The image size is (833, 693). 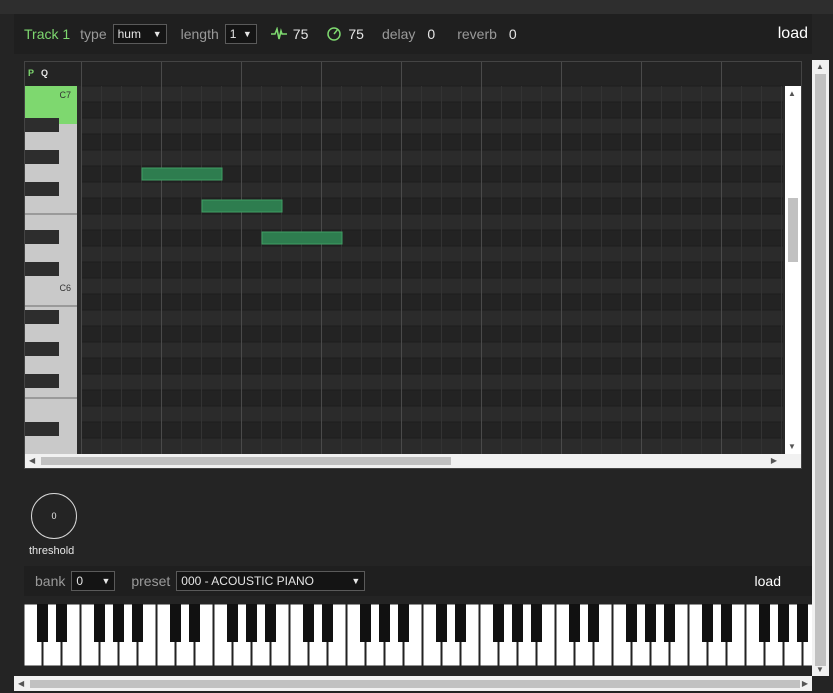 What do you see at coordinates (793, 34) in the screenshot?
I see `header-load-button: load` at bounding box center [793, 34].